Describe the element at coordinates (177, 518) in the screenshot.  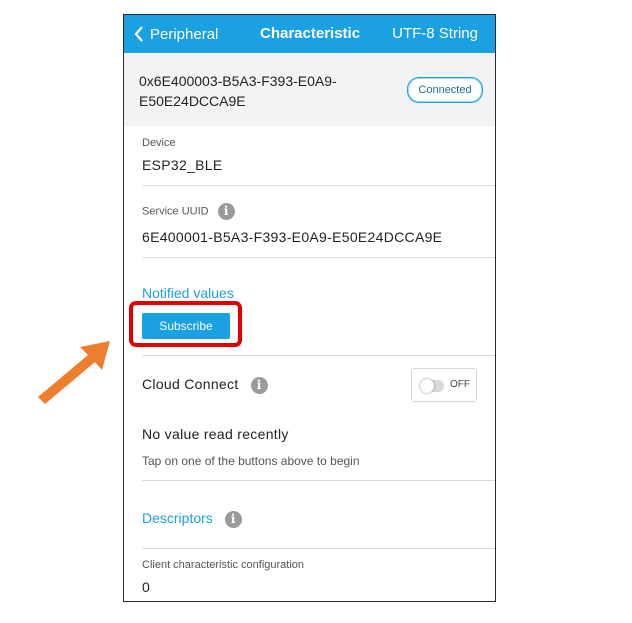
I see `descriptors-title-text: Descriptors` at that location.